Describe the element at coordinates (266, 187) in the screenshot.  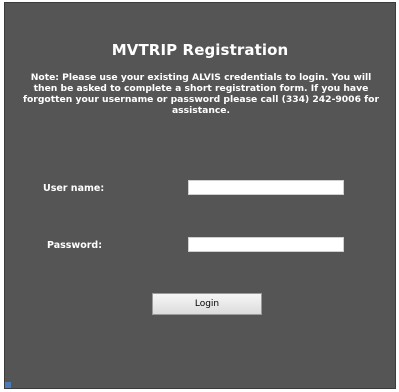
I see `username-input` at that location.